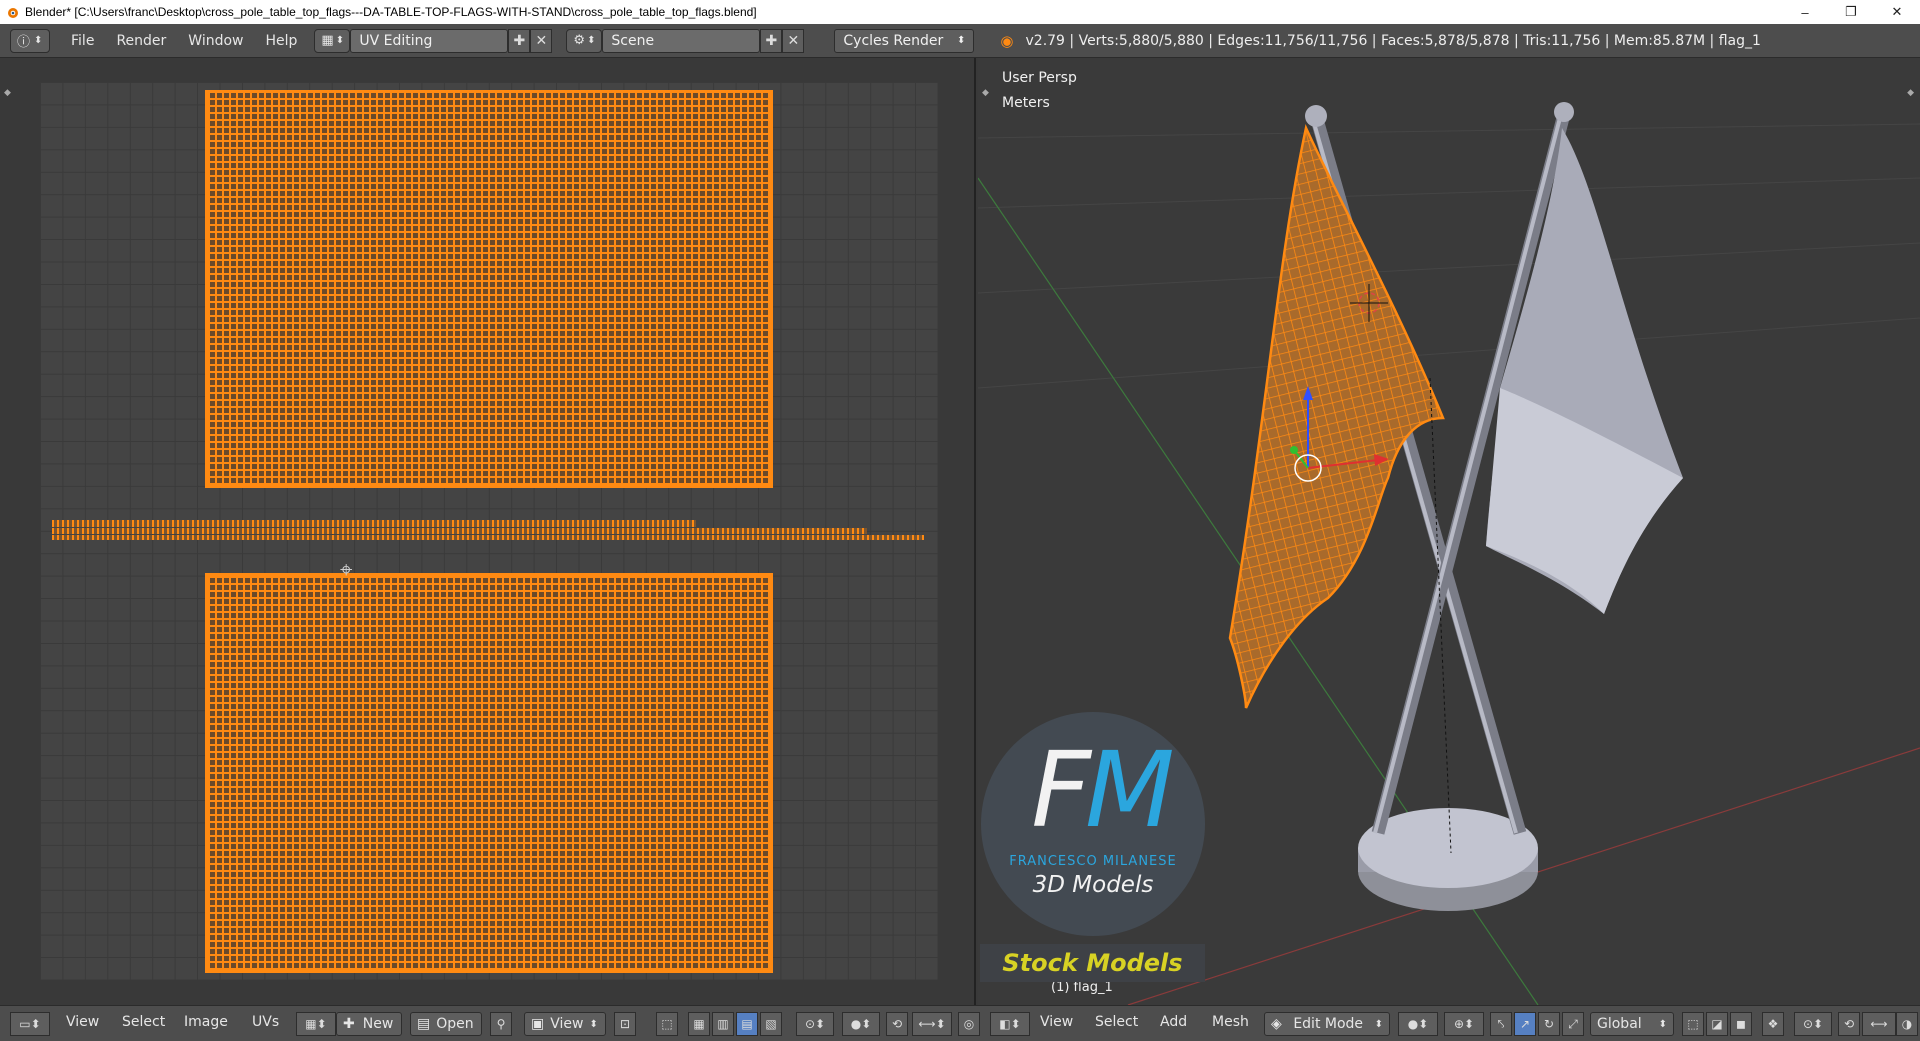 This screenshot has width=1920, height=1041. I want to click on add-layout-icon: ✚, so click(519, 40).